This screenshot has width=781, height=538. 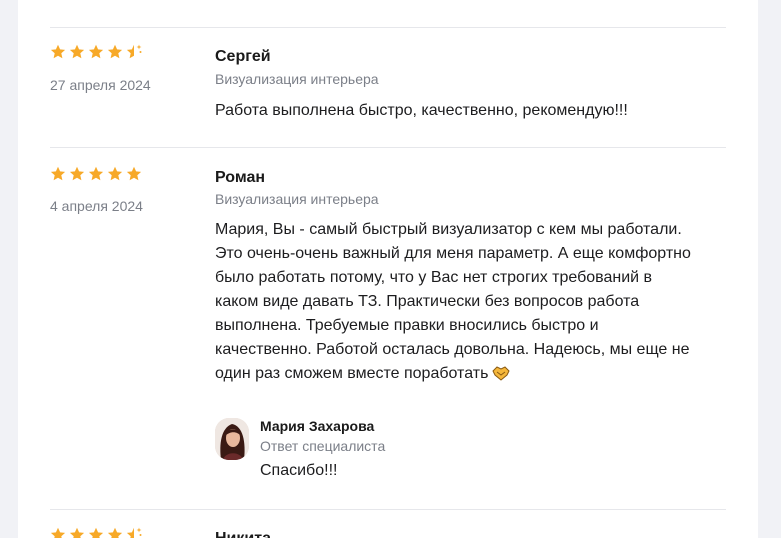 I want to click on handshake-emoji-icon, so click(x=501, y=373).